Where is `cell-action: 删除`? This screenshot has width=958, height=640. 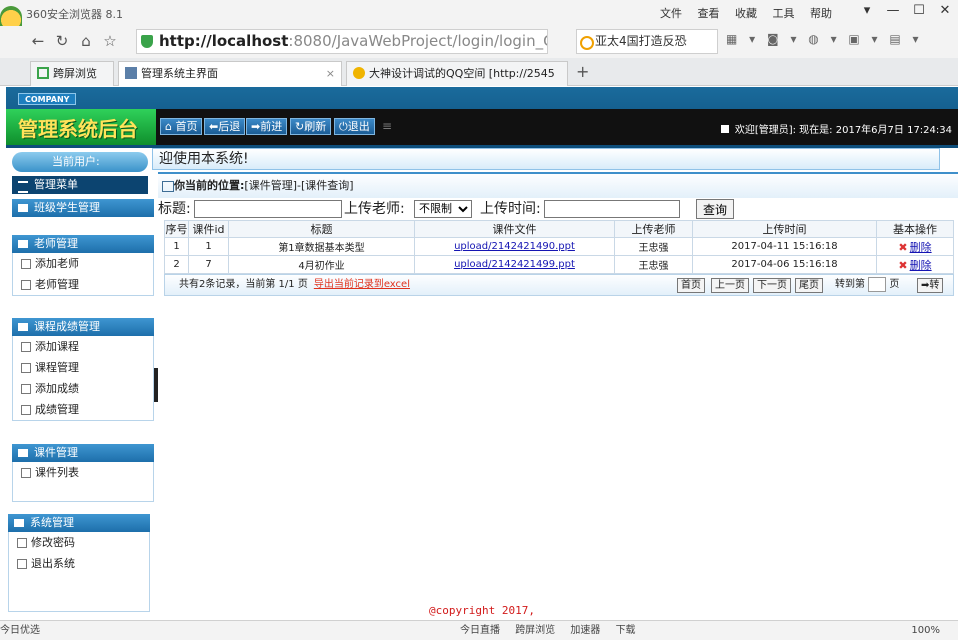
cell-action: 删除 is located at coordinates (915, 264).